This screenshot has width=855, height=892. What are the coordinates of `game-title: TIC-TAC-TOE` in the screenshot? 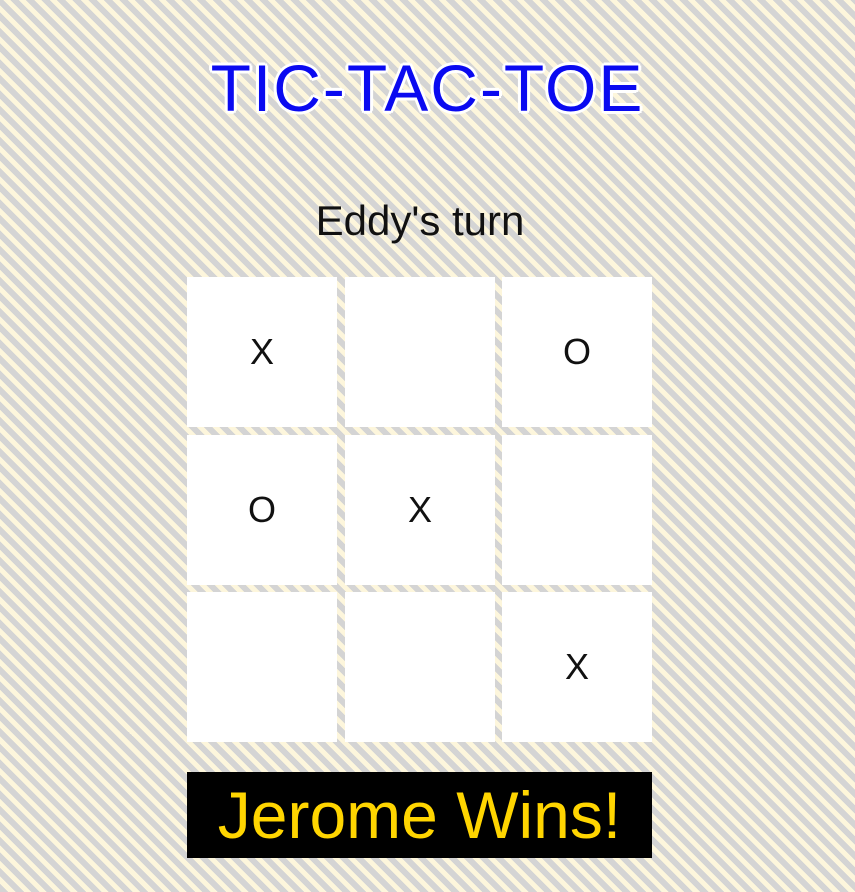 It's located at (427, 88).